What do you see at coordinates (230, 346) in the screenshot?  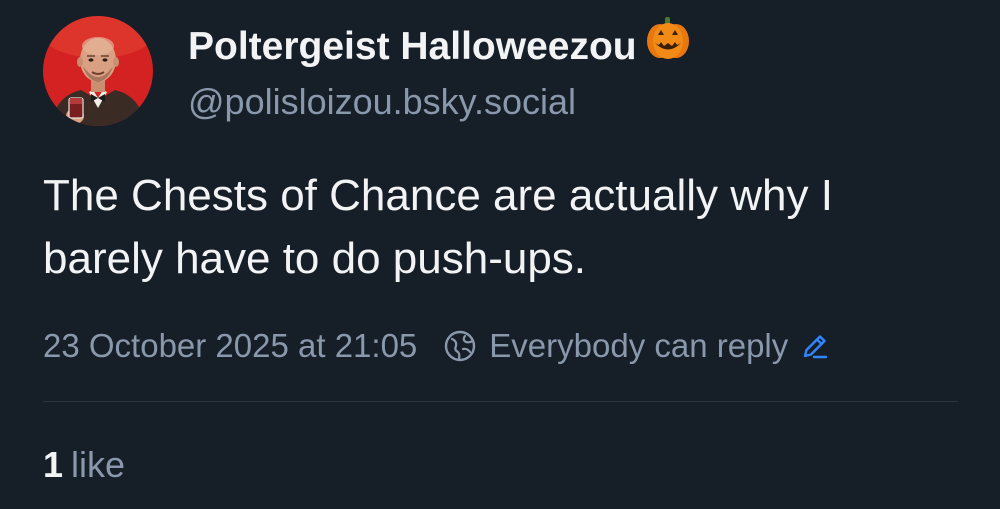 I see `post-timestamp: 23 October 2025 at 21:05` at bounding box center [230, 346].